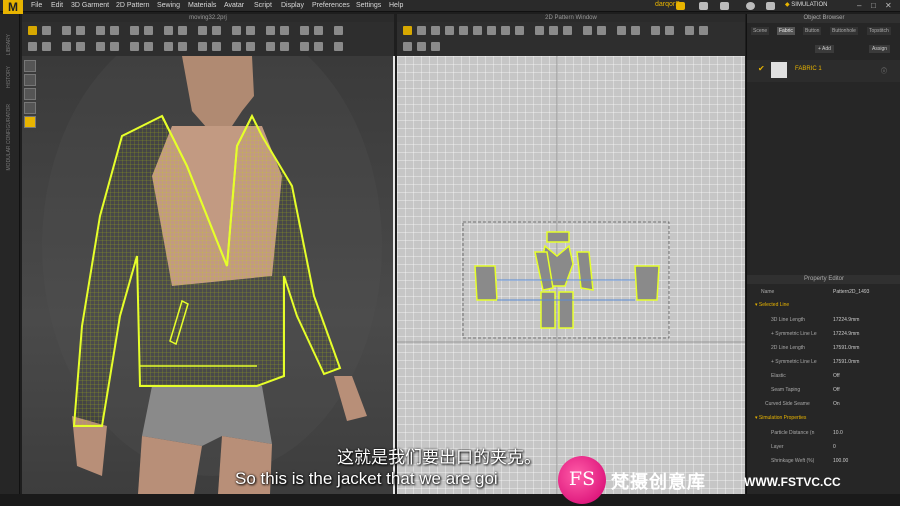  Describe the element at coordinates (844, 31) in the screenshot. I see `tab-buttonhole: Buttonhole` at that location.